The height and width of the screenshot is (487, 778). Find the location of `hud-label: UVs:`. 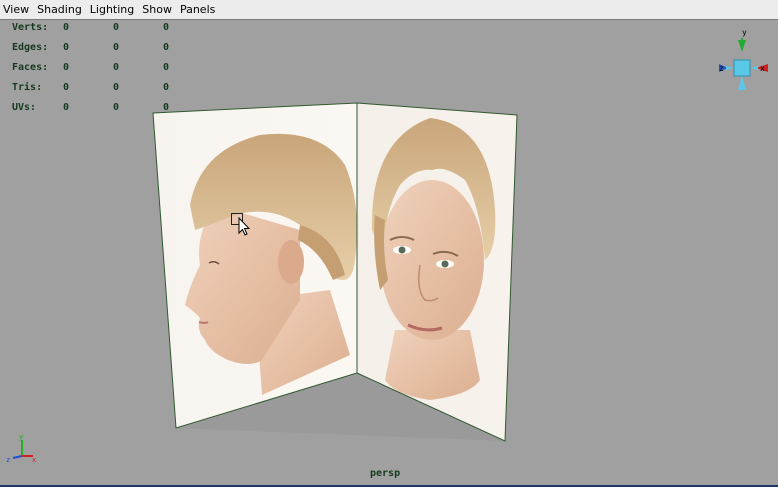

hud-label: UVs: is located at coordinates (24, 107).